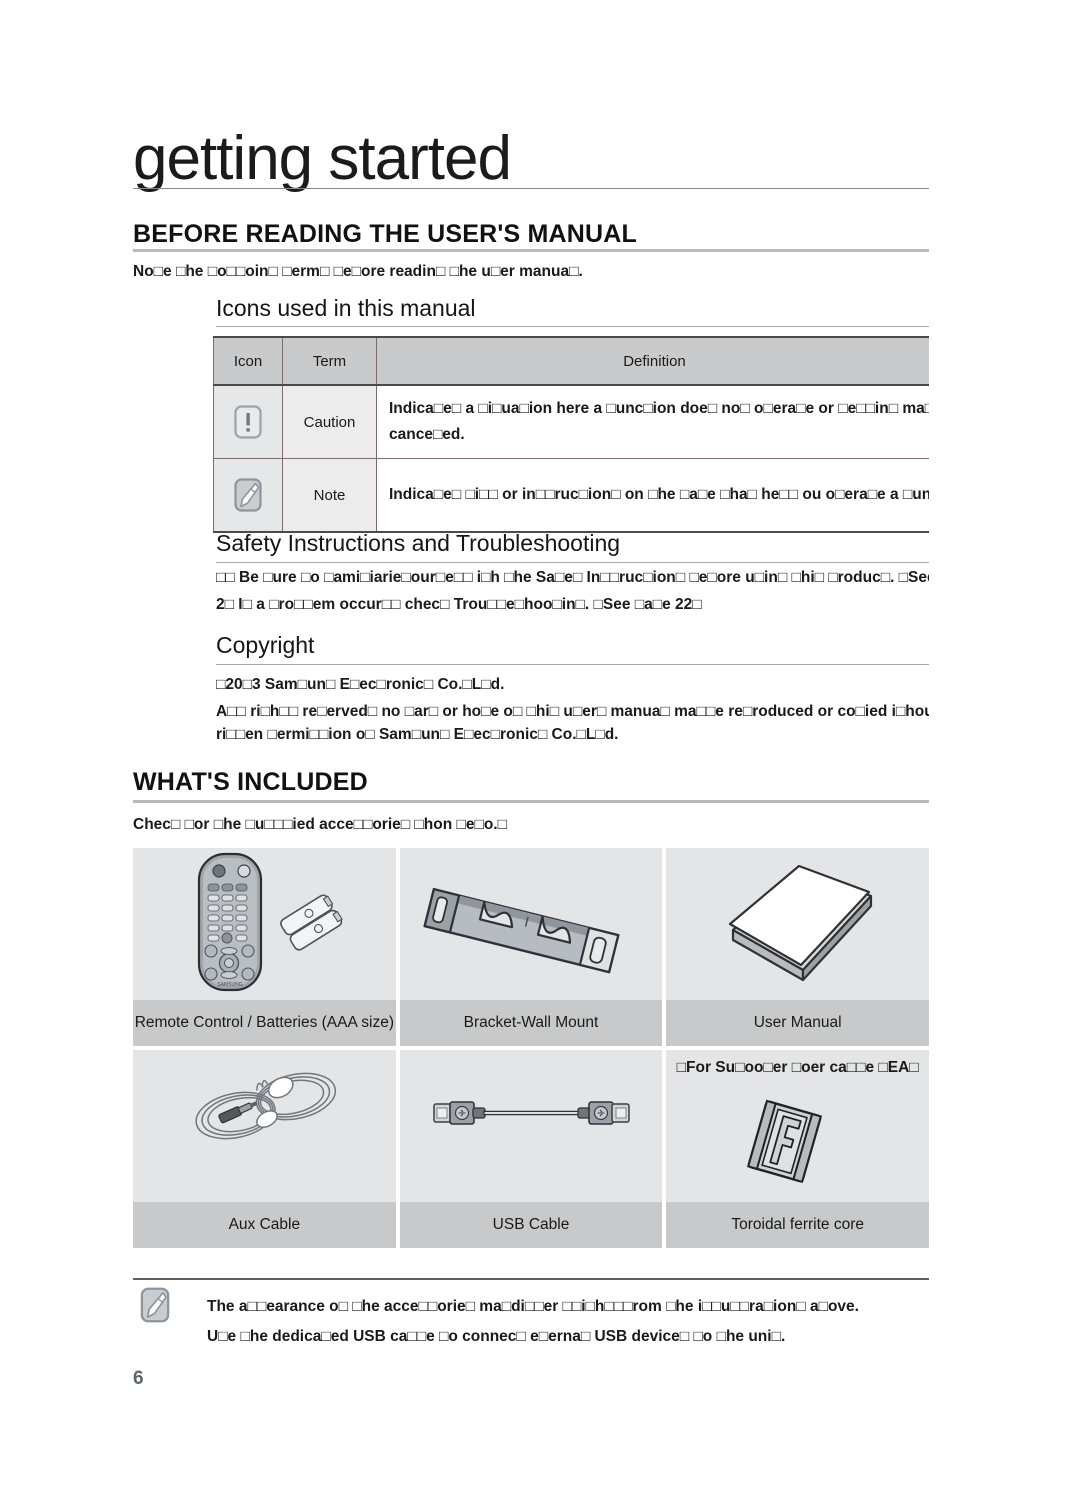  I want to click on caution-definition-line-2: cance□ed., so click(427, 434).